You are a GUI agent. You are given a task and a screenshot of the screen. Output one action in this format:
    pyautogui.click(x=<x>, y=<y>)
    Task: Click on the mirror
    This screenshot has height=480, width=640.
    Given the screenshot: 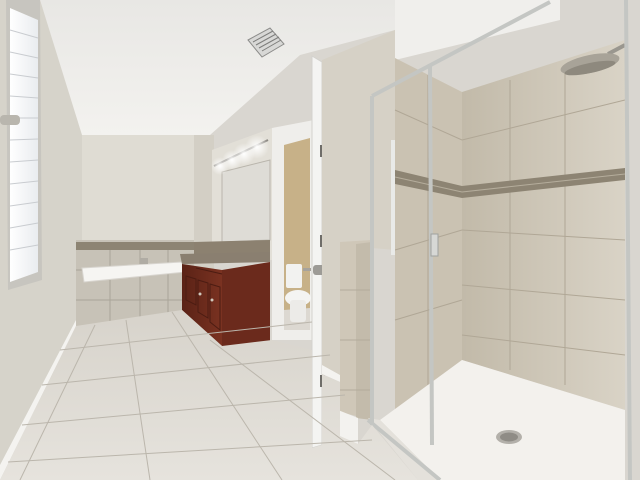 What is the action you would take?
    pyautogui.click(x=246, y=201)
    